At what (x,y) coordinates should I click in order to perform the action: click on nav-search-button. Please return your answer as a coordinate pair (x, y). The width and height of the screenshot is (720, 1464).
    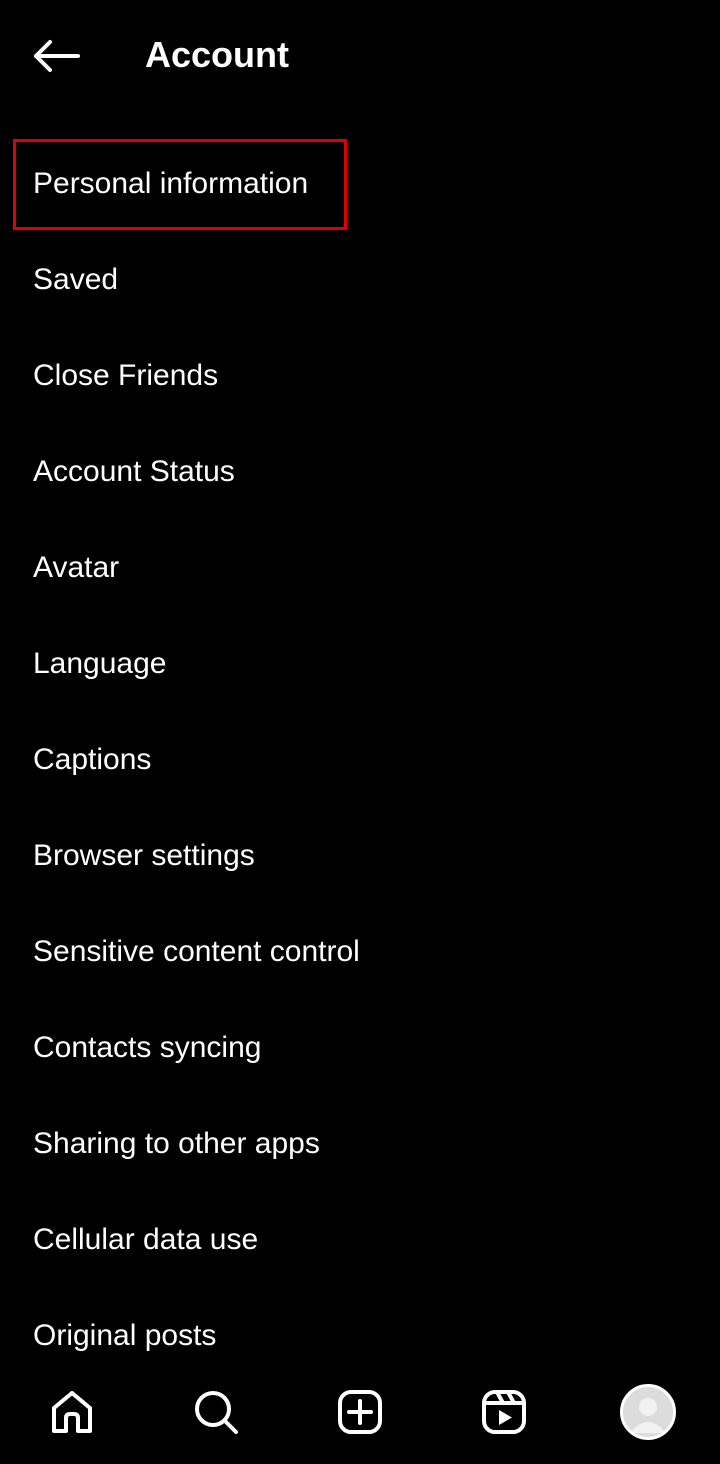
    Looking at the image, I should click on (216, 1412).